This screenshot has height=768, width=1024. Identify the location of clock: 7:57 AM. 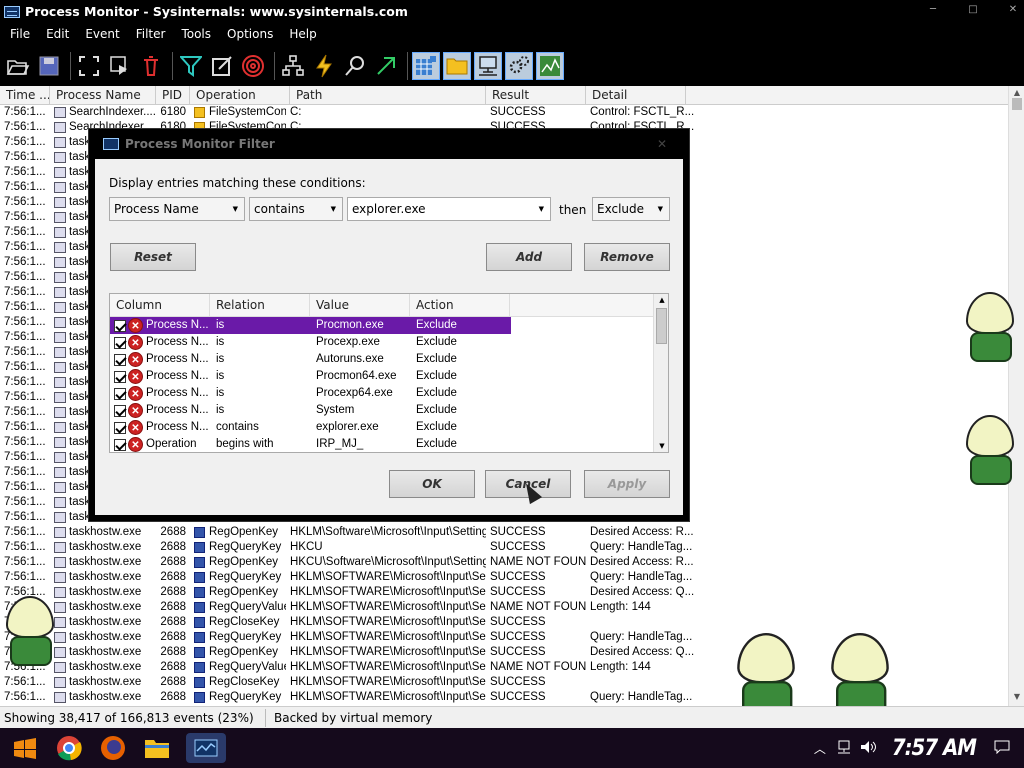
(934, 748).